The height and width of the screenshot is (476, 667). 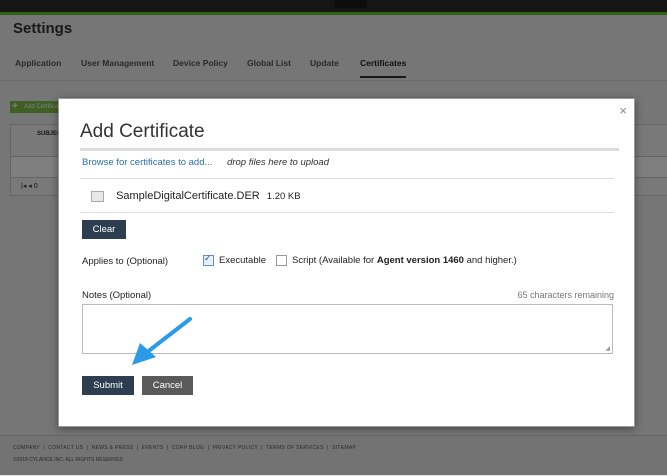 What do you see at coordinates (334, 261) in the screenshot?
I see `script-label-prefix: Script (Available for` at bounding box center [334, 261].